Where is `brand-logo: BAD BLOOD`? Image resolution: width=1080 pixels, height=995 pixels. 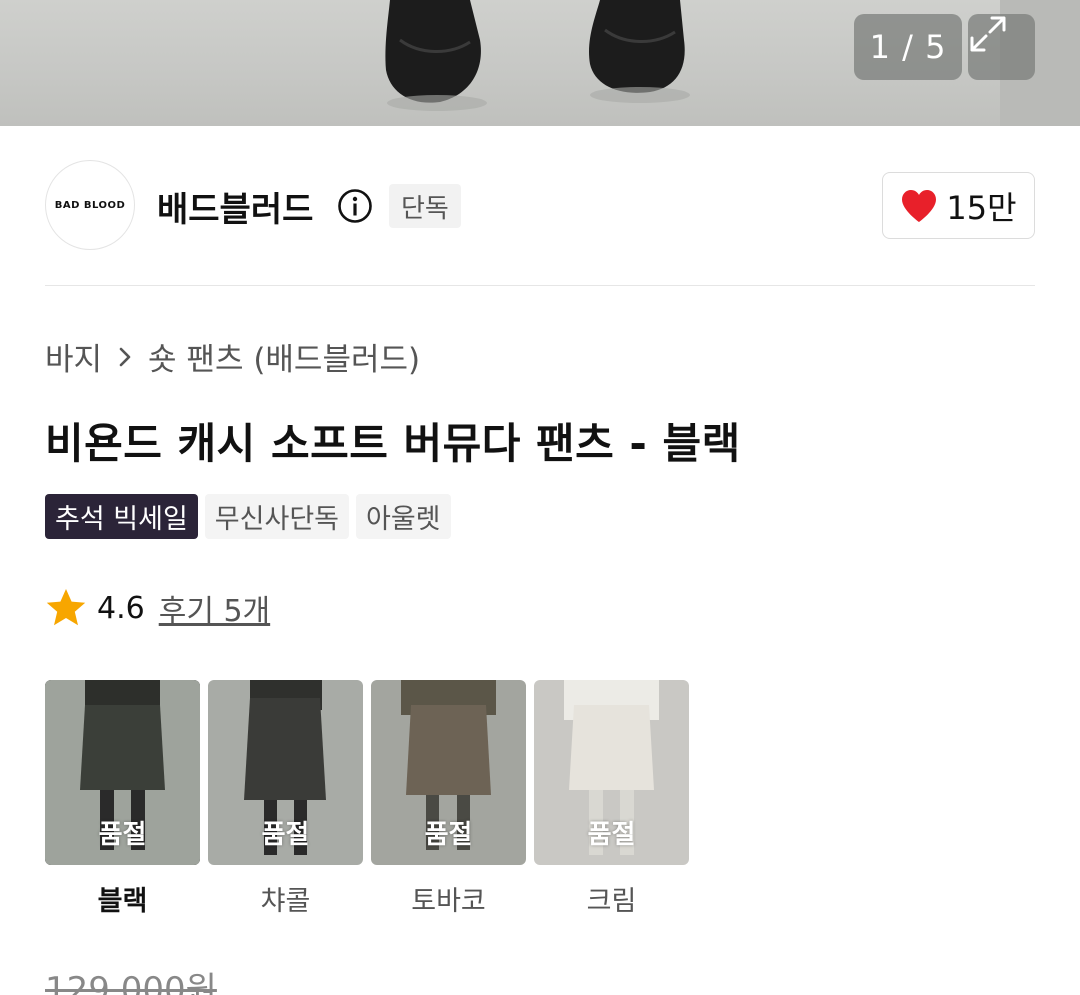 brand-logo: BAD BLOOD is located at coordinates (90, 205).